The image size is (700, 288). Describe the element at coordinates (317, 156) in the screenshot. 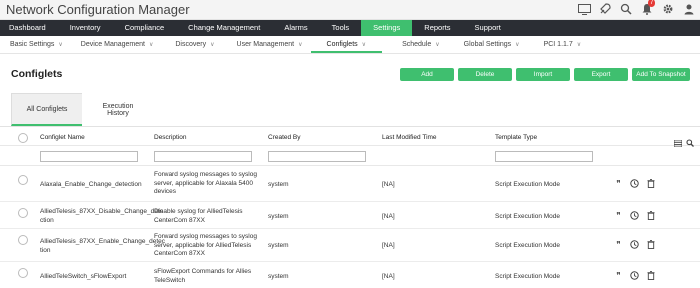

I see `filter-created-by` at that location.